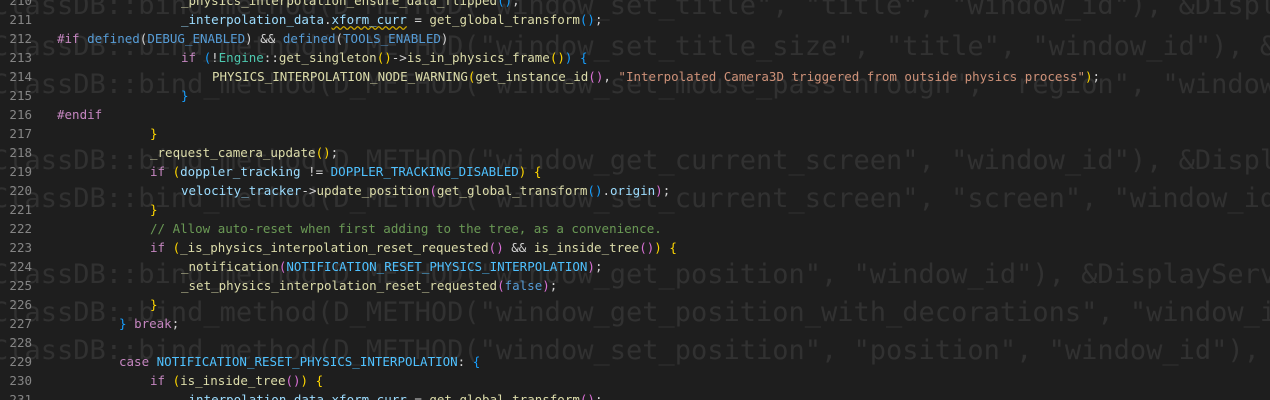  I want to click on code-text: if (is_inside_tree()) {, so click(190, 380).